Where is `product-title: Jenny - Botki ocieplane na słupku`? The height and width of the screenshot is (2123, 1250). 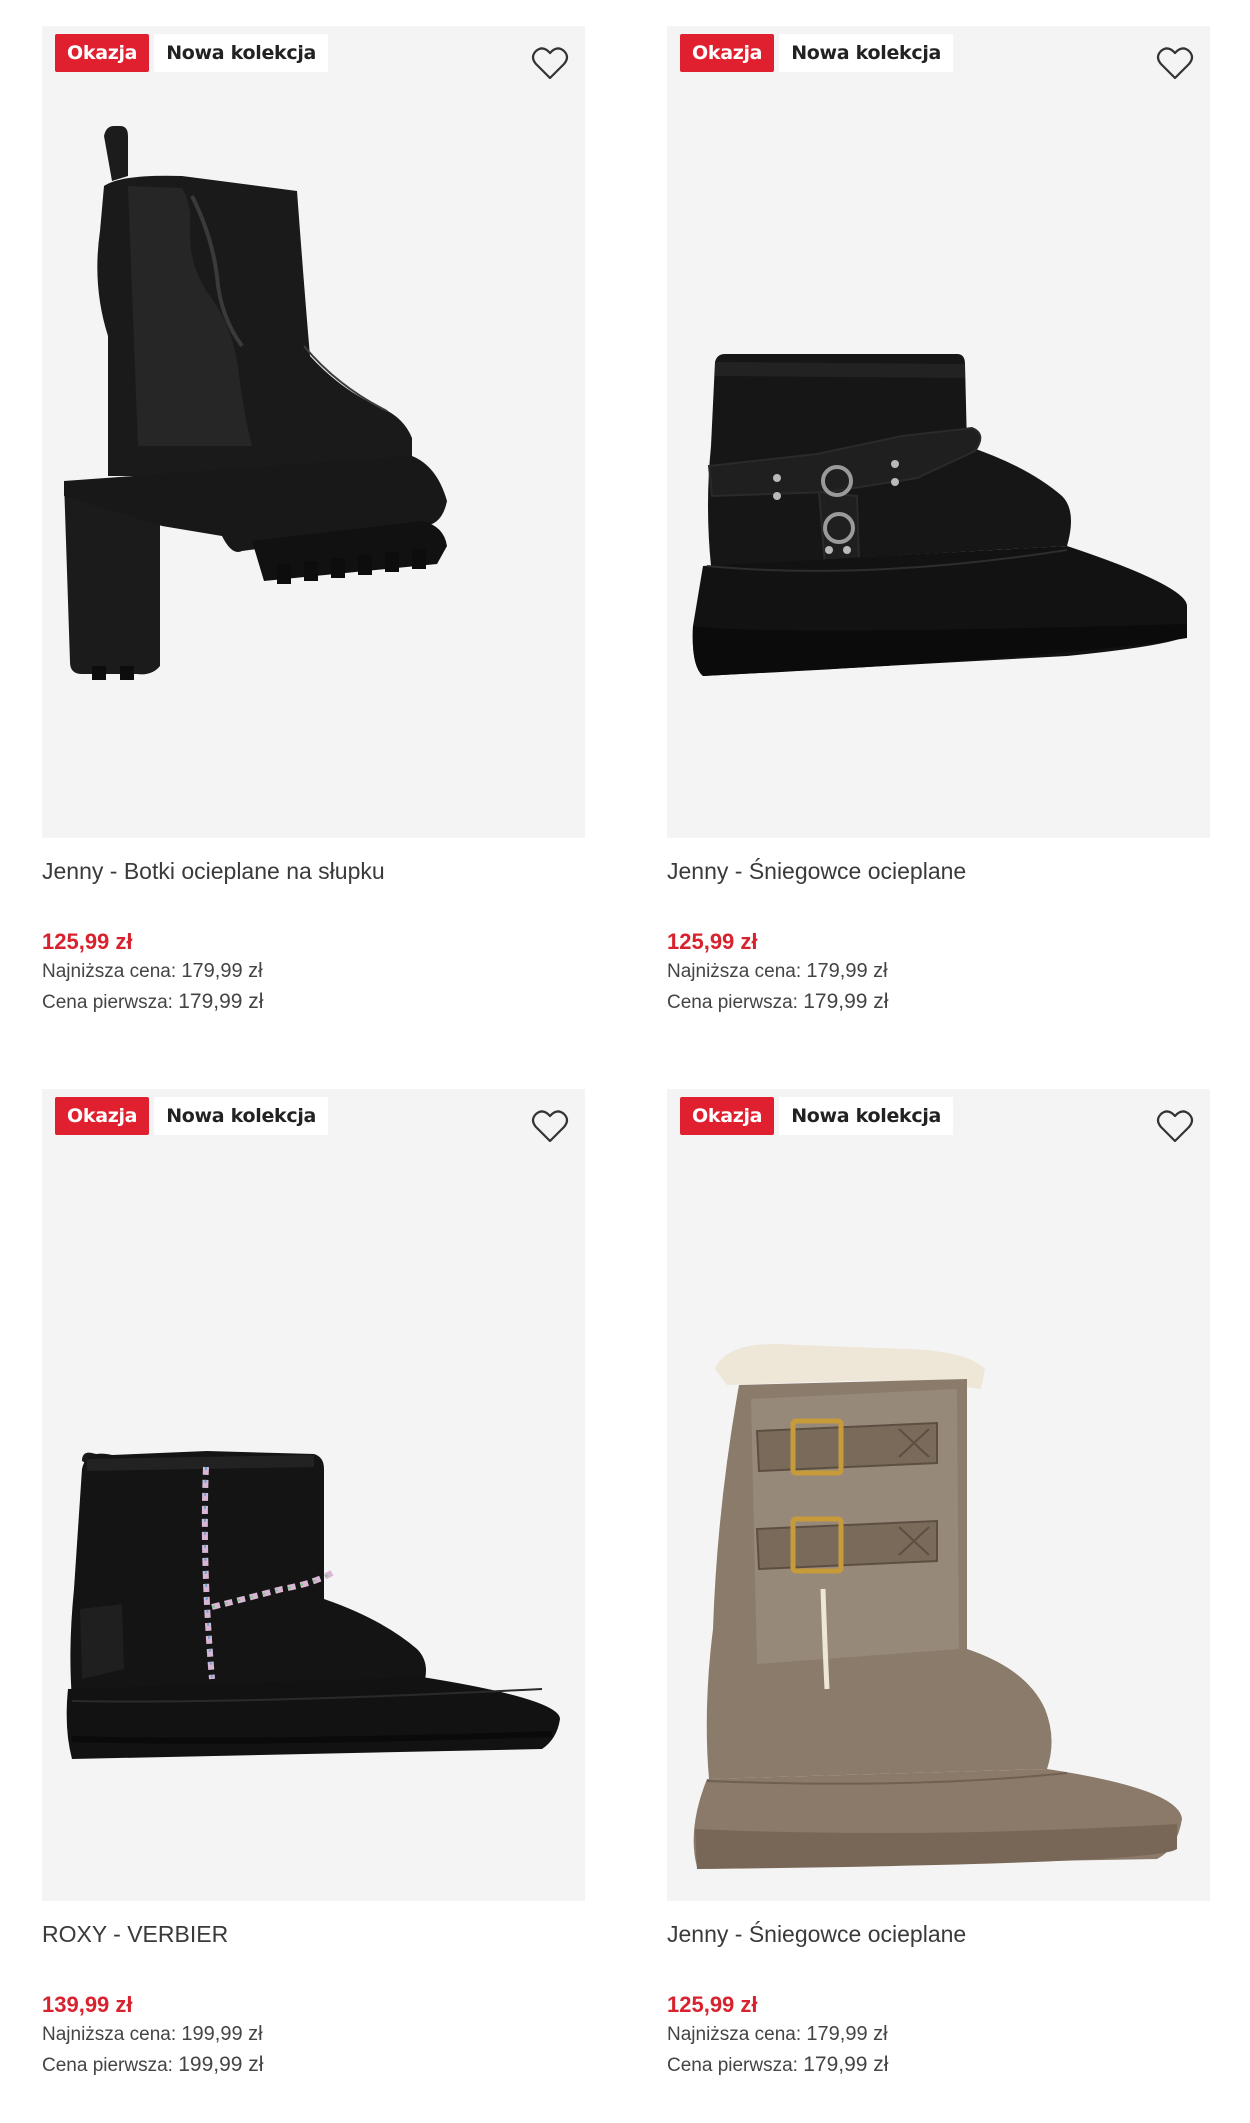 product-title: Jenny - Botki ocieplane na słupku is located at coordinates (313, 871).